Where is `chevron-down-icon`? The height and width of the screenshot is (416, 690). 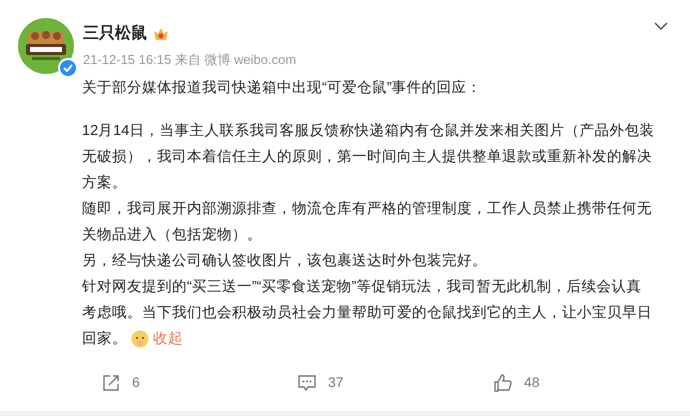 chevron-down-icon is located at coordinates (661, 26).